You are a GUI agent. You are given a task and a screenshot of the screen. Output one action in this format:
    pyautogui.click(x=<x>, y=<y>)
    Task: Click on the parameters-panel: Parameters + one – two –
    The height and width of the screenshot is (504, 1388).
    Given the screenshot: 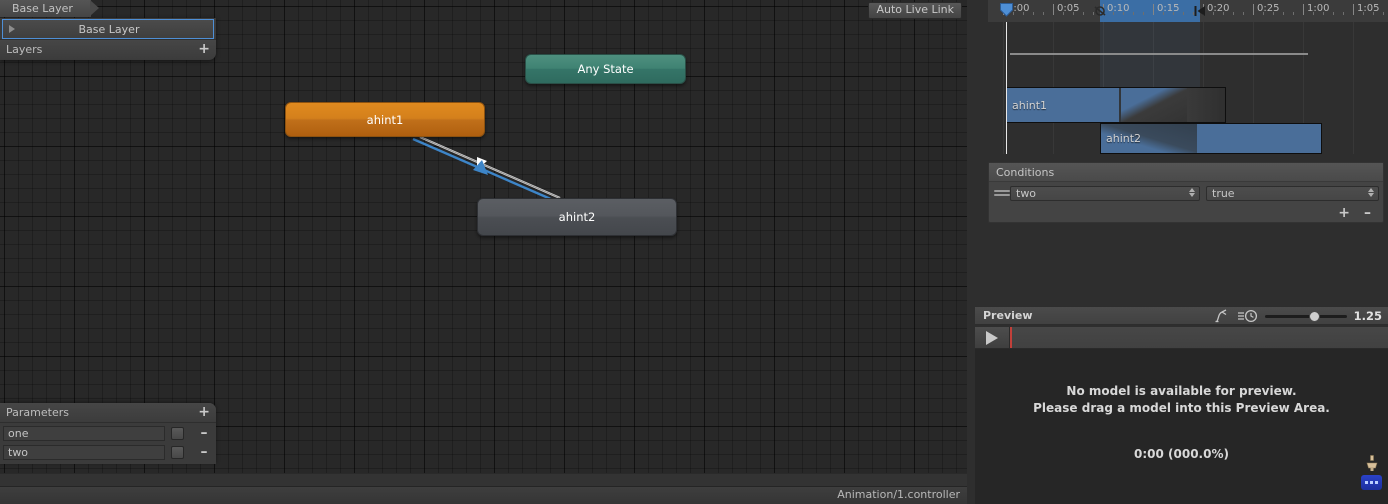 What is the action you would take?
    pyautogui.click(x=108, y=433)
    